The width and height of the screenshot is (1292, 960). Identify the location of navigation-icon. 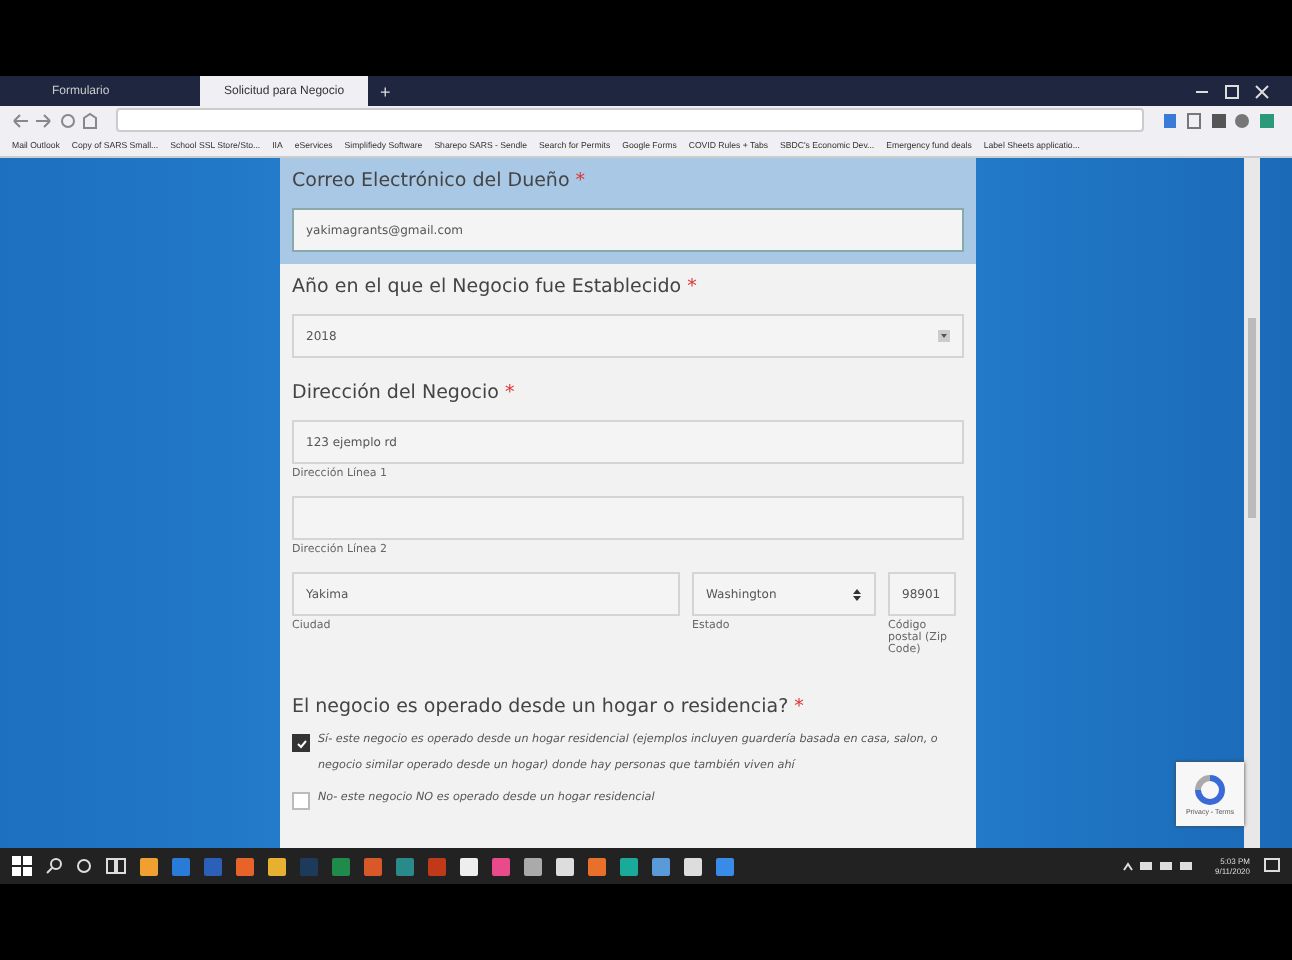
(56, 120).